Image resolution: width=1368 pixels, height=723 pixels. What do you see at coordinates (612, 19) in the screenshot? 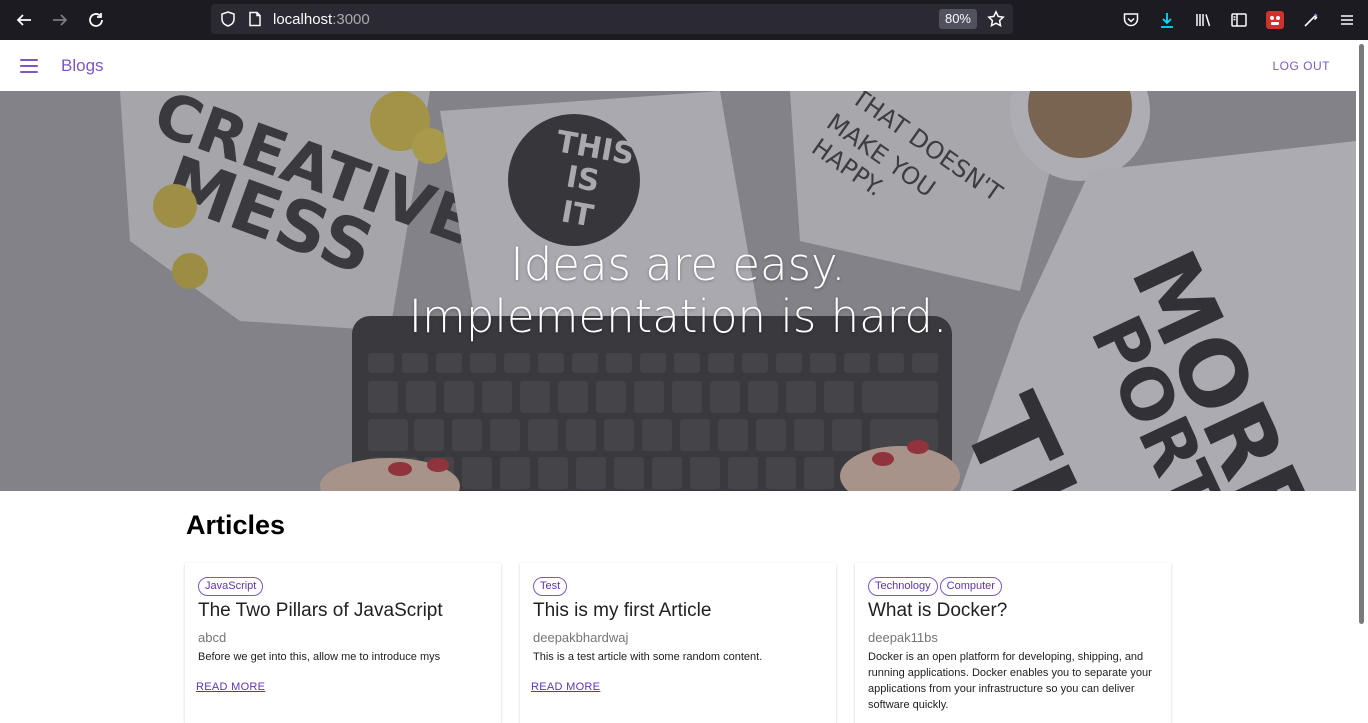
I see `url-bar: localhost:3000 80%` at bounding box center [612, 19].